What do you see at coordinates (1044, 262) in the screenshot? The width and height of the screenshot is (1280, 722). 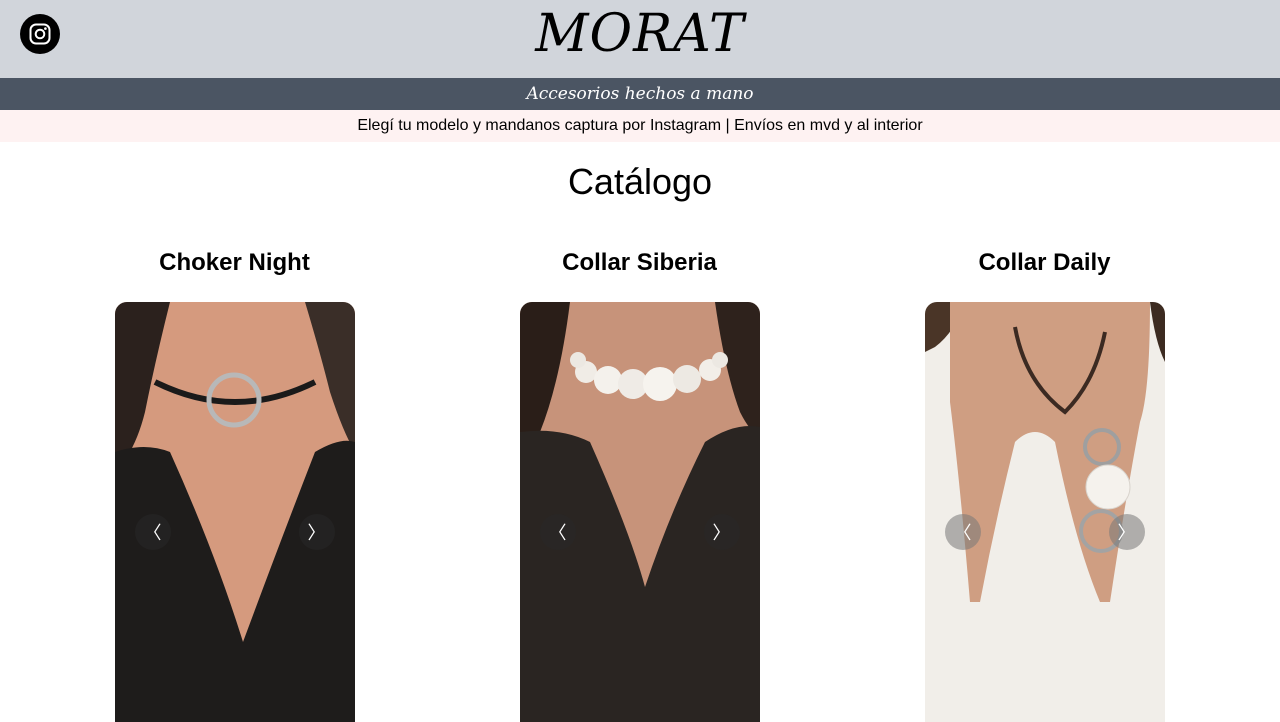 I see `product-name: Collar Daily` at bounding box center [1044, 262].